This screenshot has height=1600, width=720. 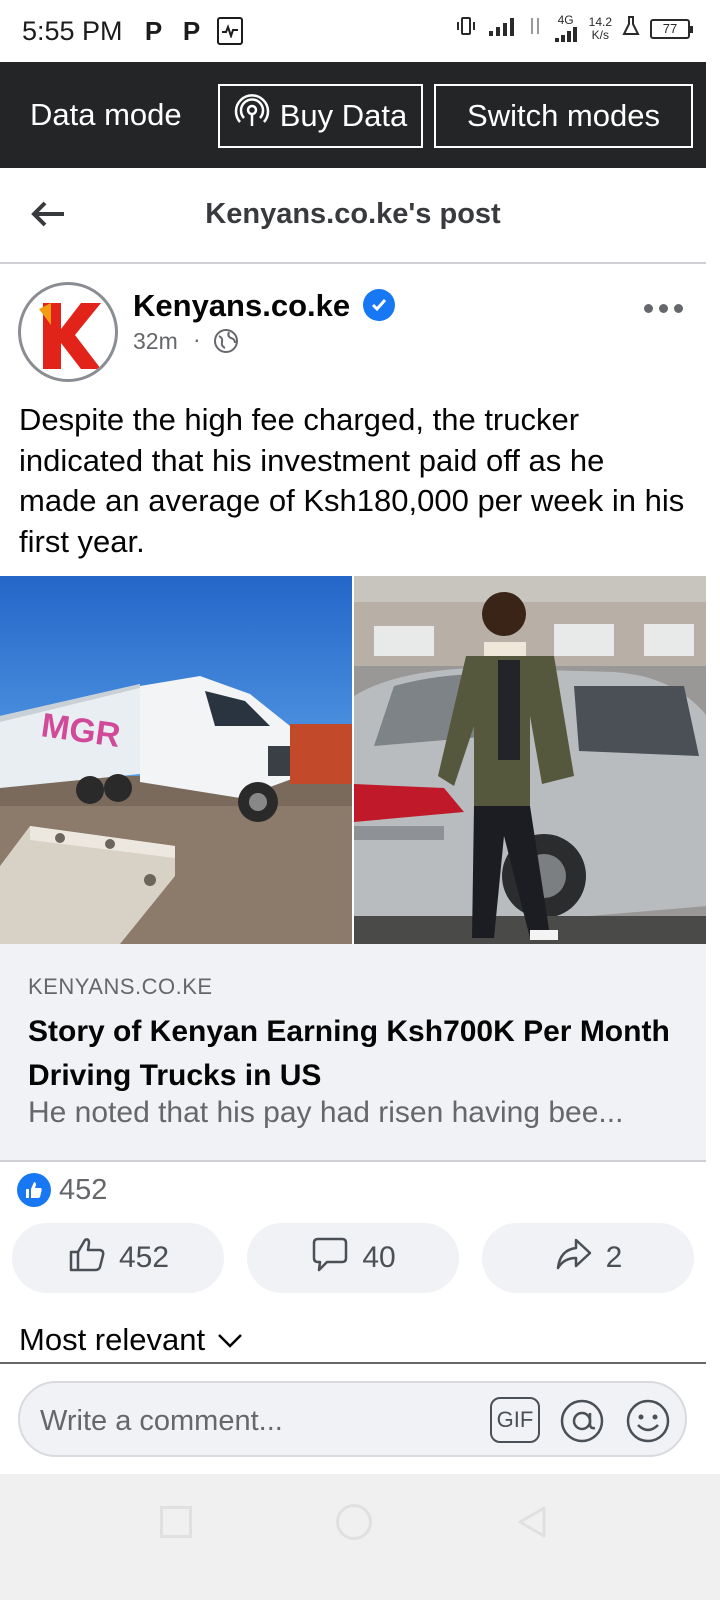 I want to click on comment-bubble-icon, so click(x=330, y=1258).